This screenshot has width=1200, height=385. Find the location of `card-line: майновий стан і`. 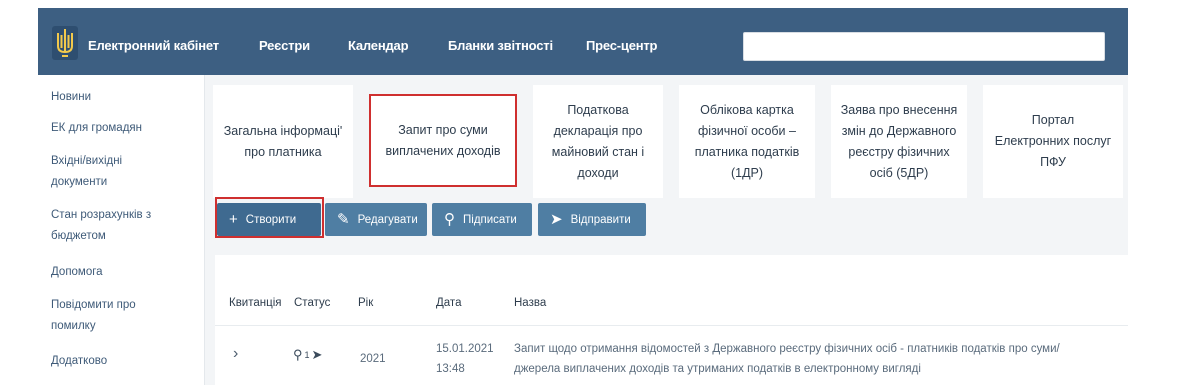

card-line: майновий стан і is located at coordinates (598, 151).